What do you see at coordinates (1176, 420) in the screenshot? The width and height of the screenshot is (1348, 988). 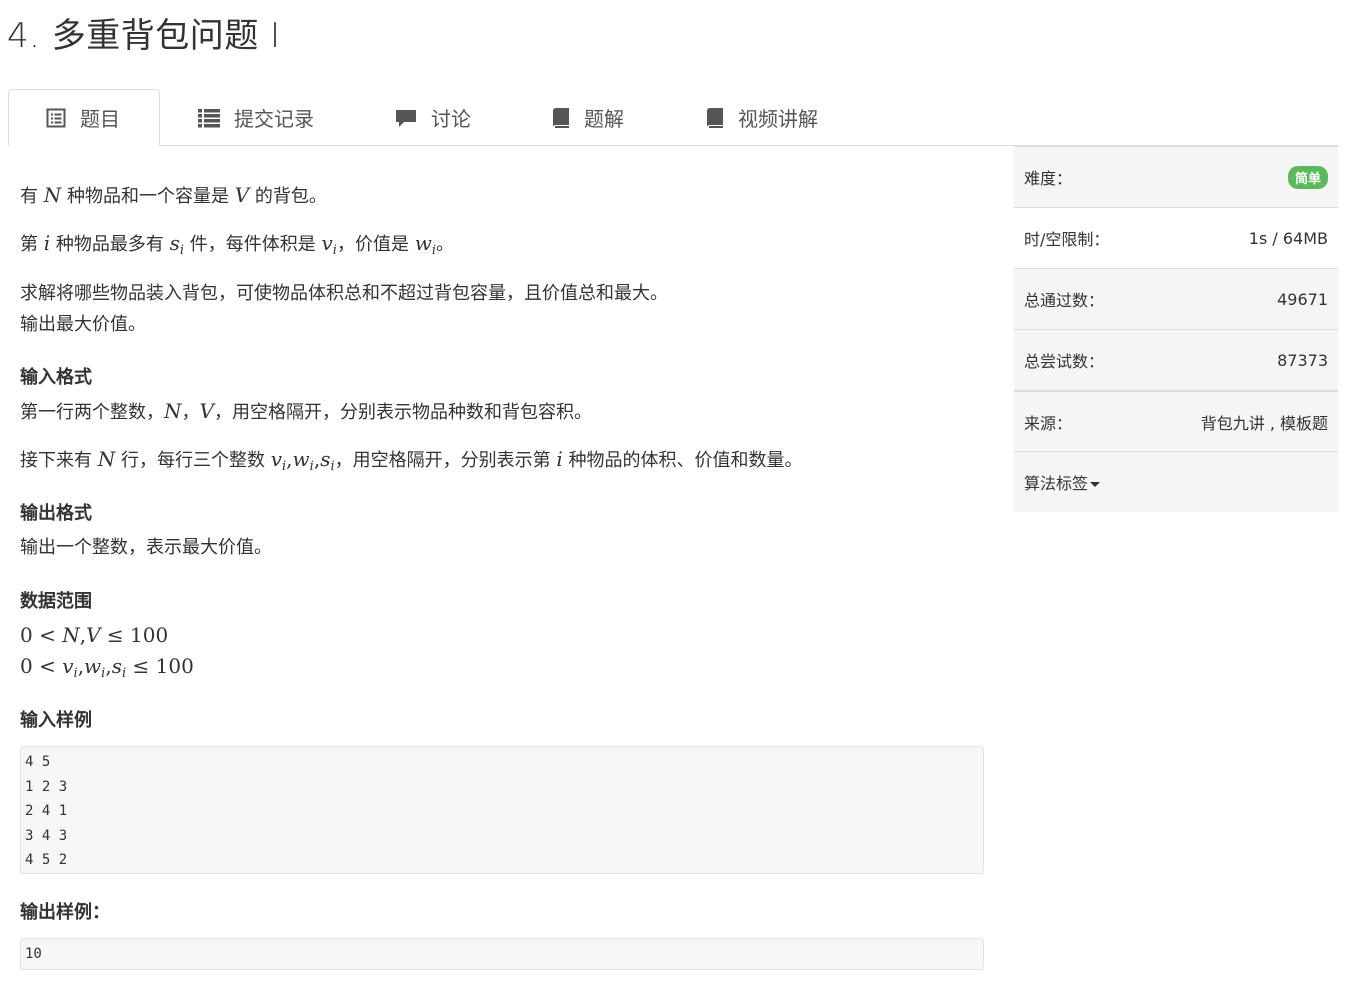 I see `source-row: 来源： 背包九讲 , 模板题` at bounding box center [1176, 420].